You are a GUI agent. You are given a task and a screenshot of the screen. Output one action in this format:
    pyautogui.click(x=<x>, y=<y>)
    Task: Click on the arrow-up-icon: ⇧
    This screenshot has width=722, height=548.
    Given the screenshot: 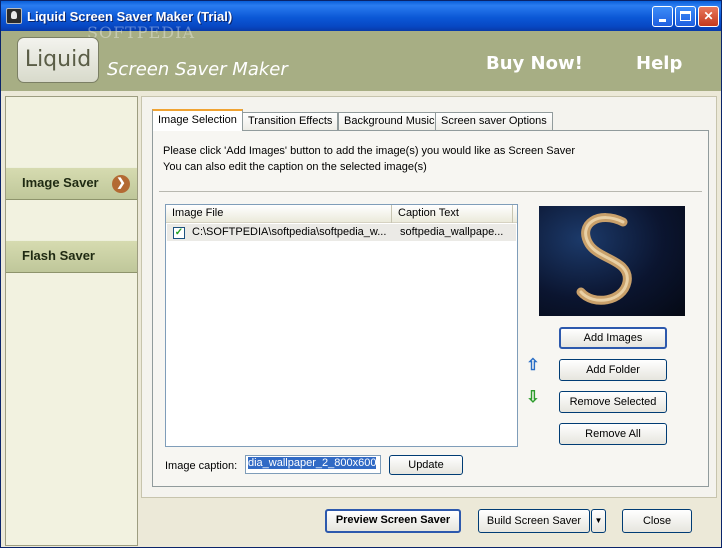 What is the action you would take?
    pyautogui.click(x=533, y=366)
    